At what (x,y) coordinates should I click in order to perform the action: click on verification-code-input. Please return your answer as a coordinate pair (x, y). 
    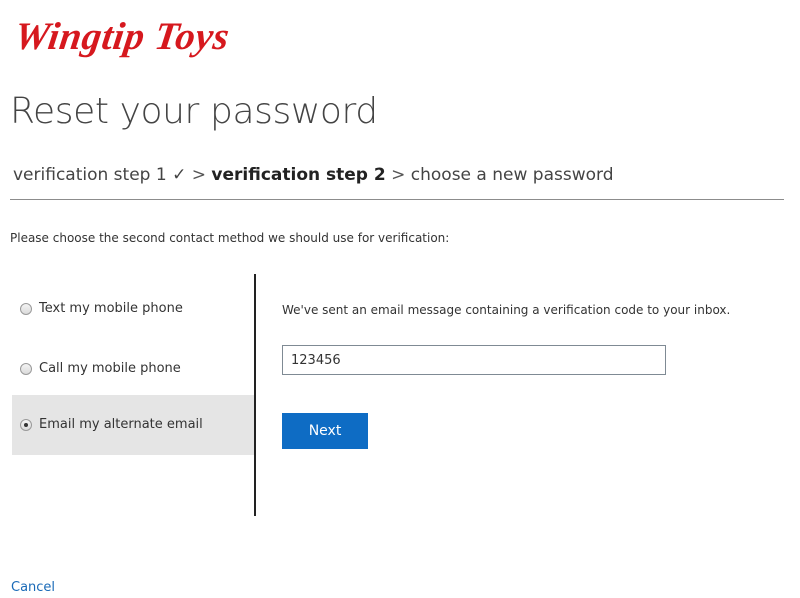
    Looking at the image, I should click on (474, 360).